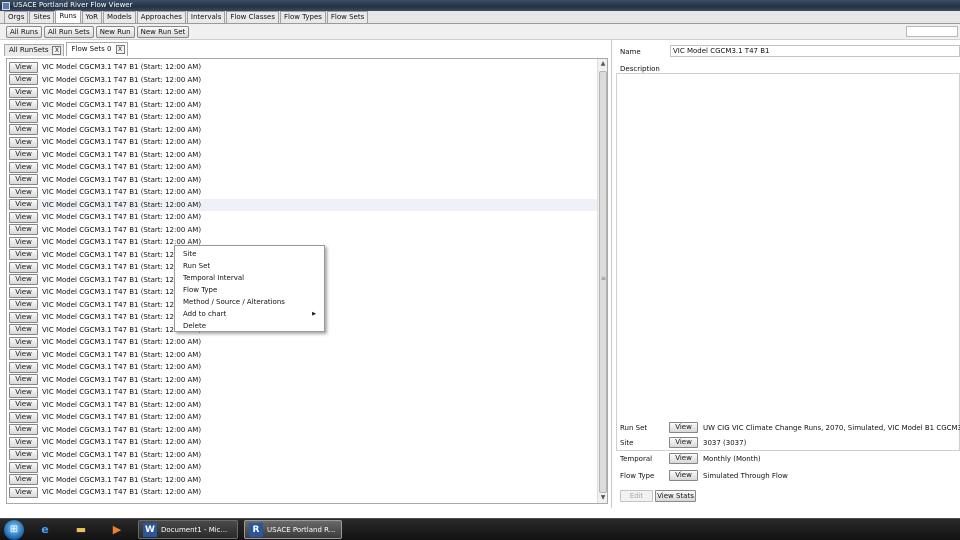  Describe the element at coordinates (34, 50) in the screenshot. I see `subtab-all-runsets: All RunSets X` at that location.